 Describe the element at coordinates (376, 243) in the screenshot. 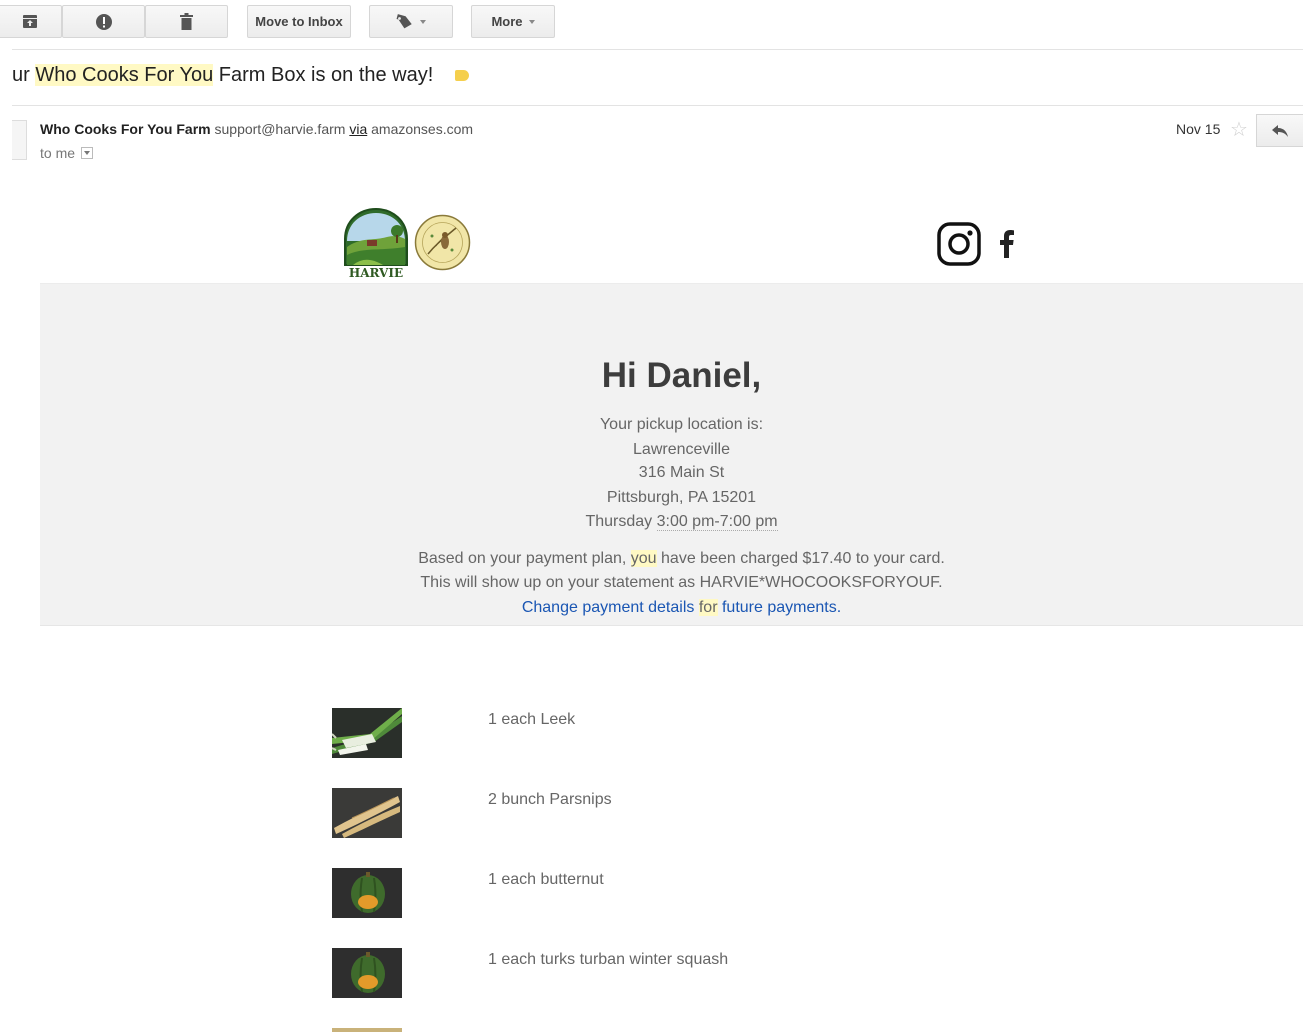

I see `harvie-logo: HARVIE` at that location.